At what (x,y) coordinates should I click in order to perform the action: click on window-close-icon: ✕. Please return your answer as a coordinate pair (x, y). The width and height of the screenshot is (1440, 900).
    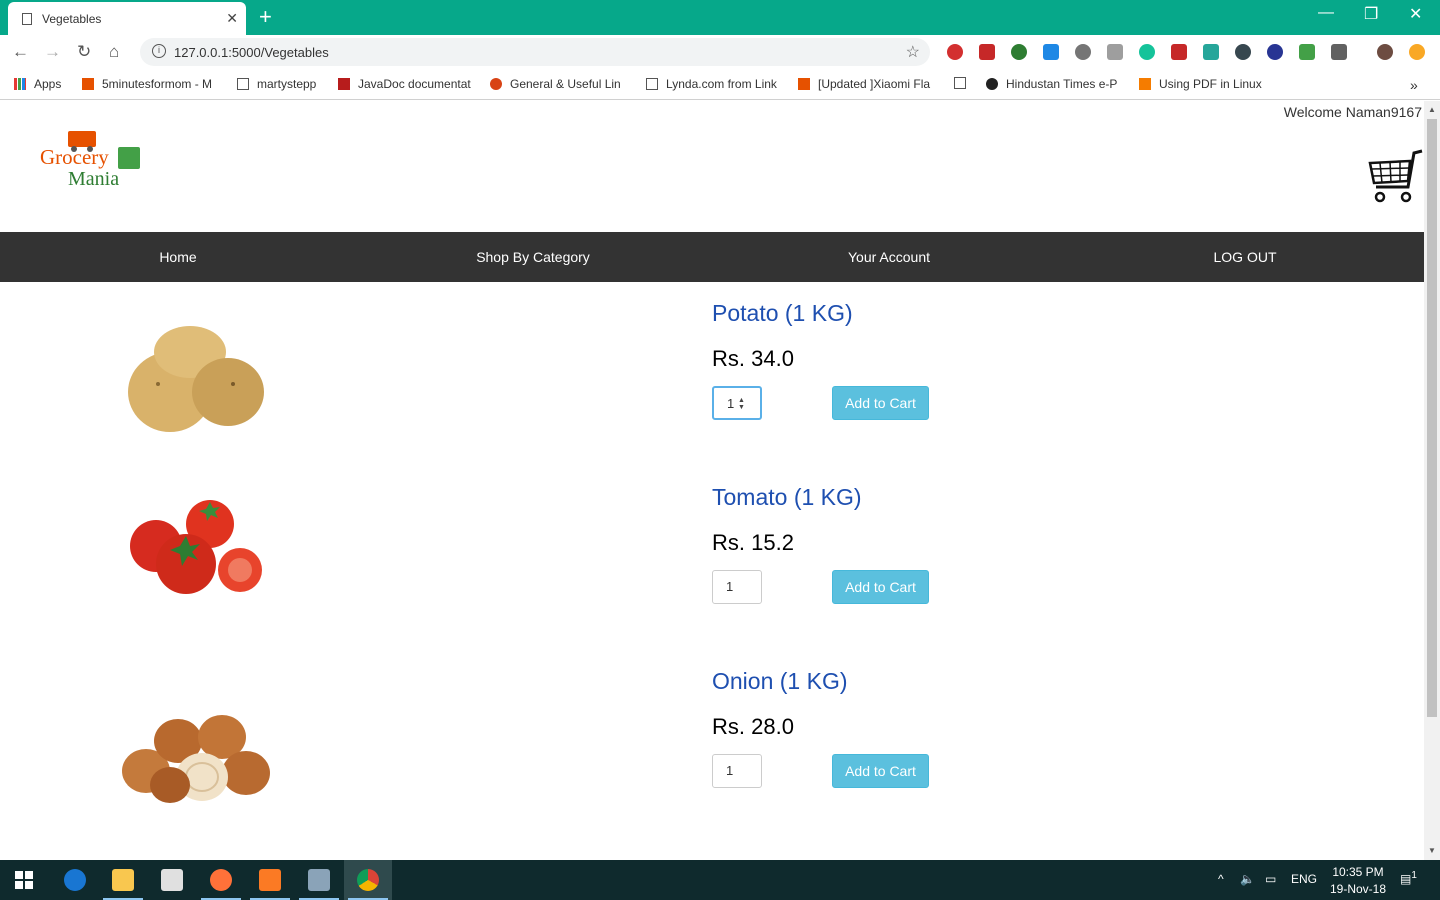
    Looking at the image, I should click on (1415, 14).